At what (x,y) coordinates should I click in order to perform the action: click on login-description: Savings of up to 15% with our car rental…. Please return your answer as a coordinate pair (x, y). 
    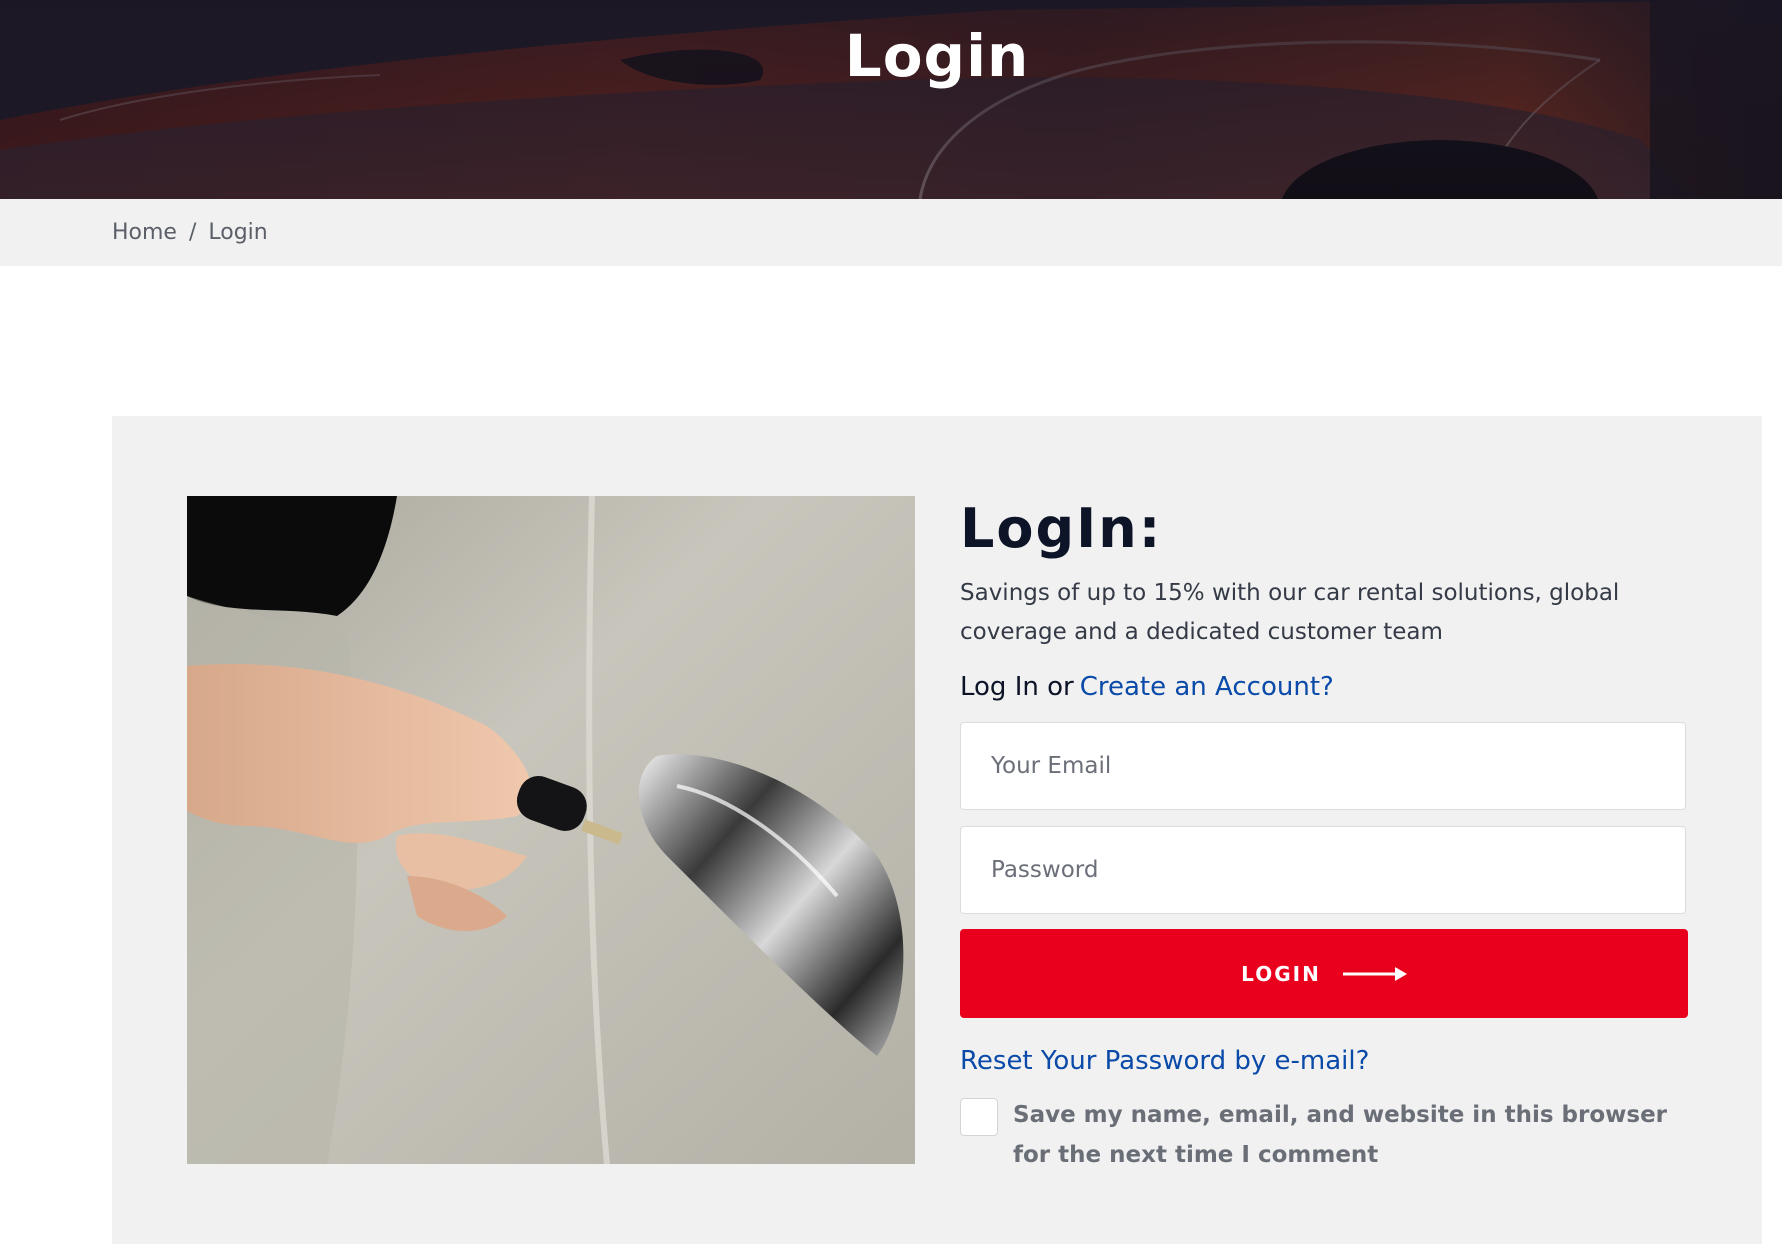
    Looking at the image, I should click on (1290, 612).